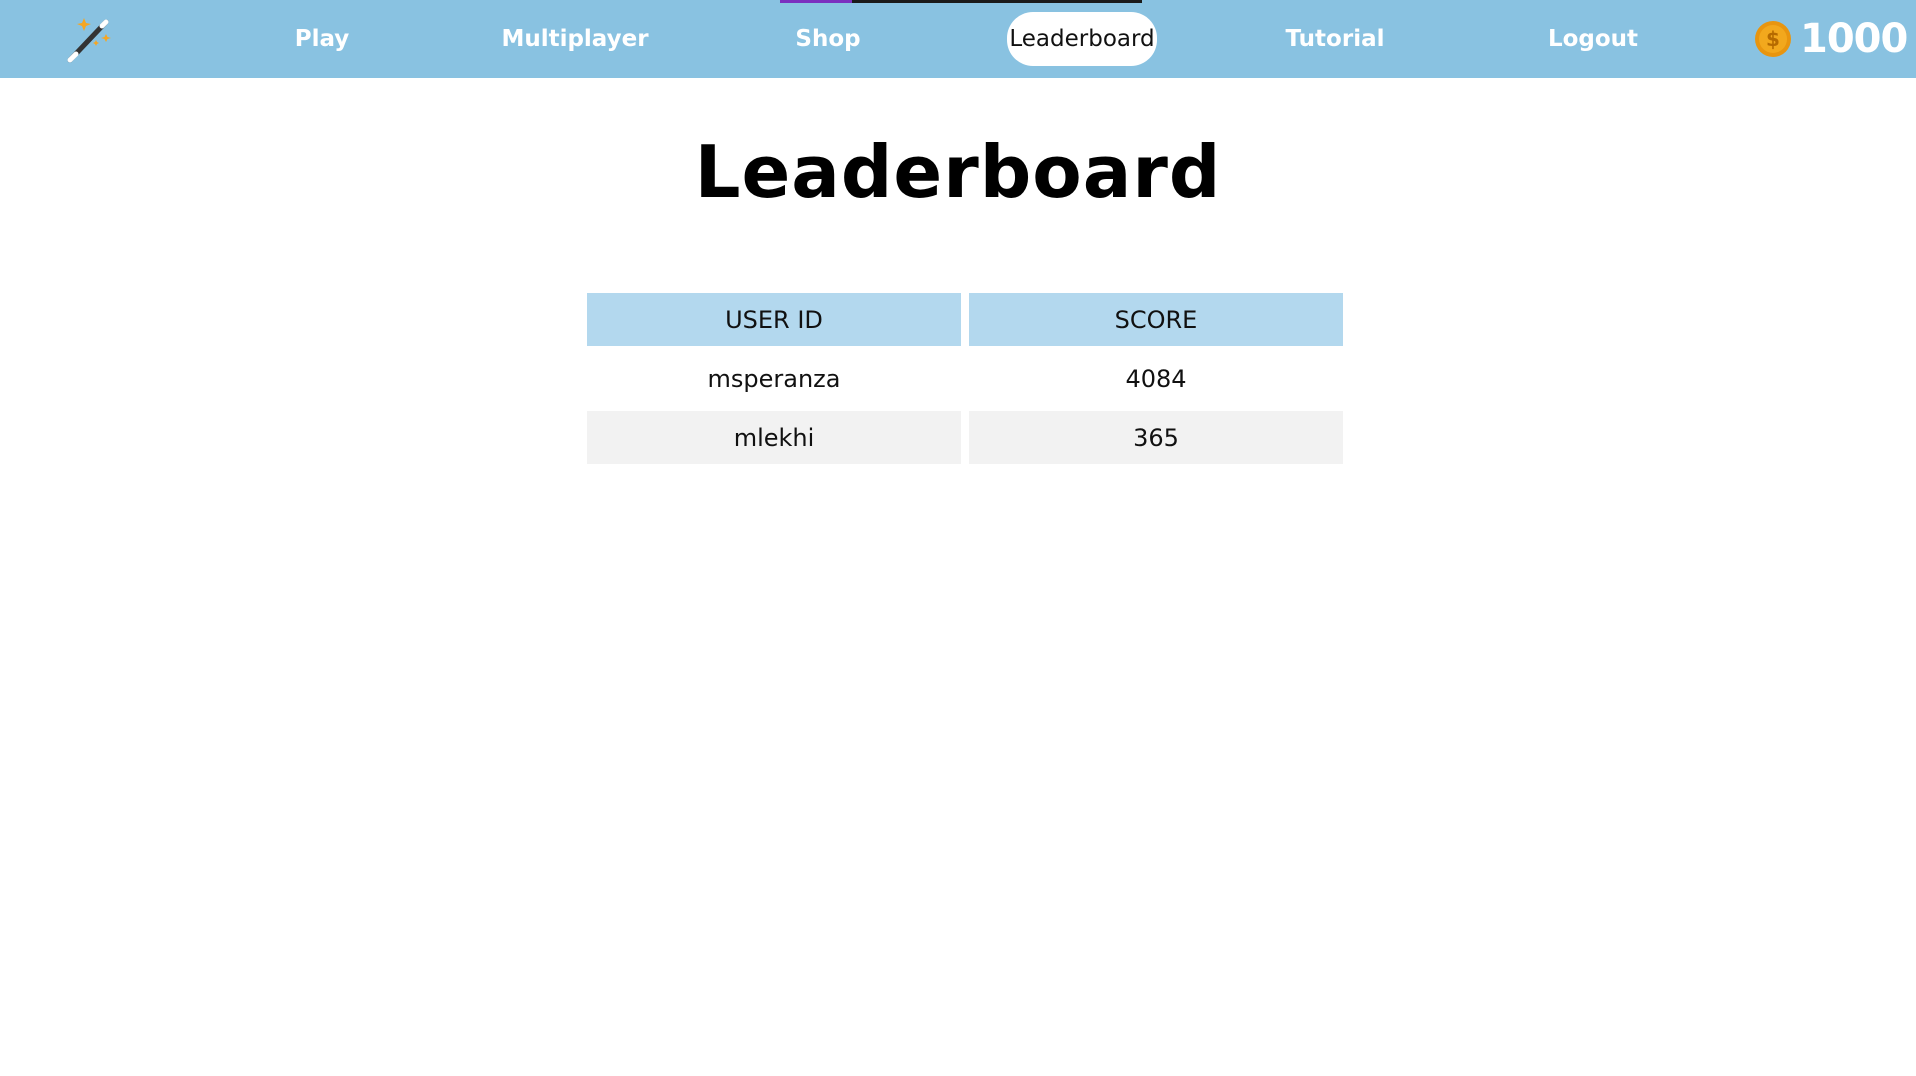 The height and width of the screenshot is (1076, 1916). What do you see at coordinates (958, 172) in the screenshot?
I see `page-title: Leaderboard` at bounding box center [958, 172].